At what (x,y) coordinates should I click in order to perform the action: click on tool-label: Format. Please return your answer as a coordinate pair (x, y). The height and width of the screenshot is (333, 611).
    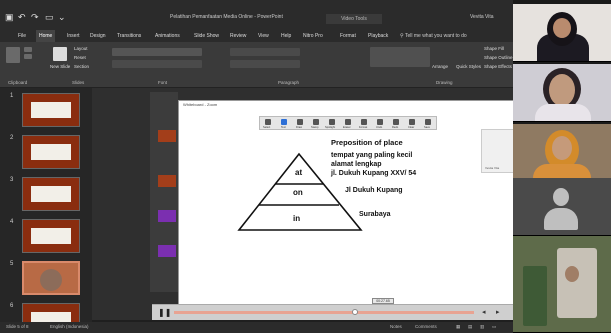
    Looking at the image, I should click on (363, 127).